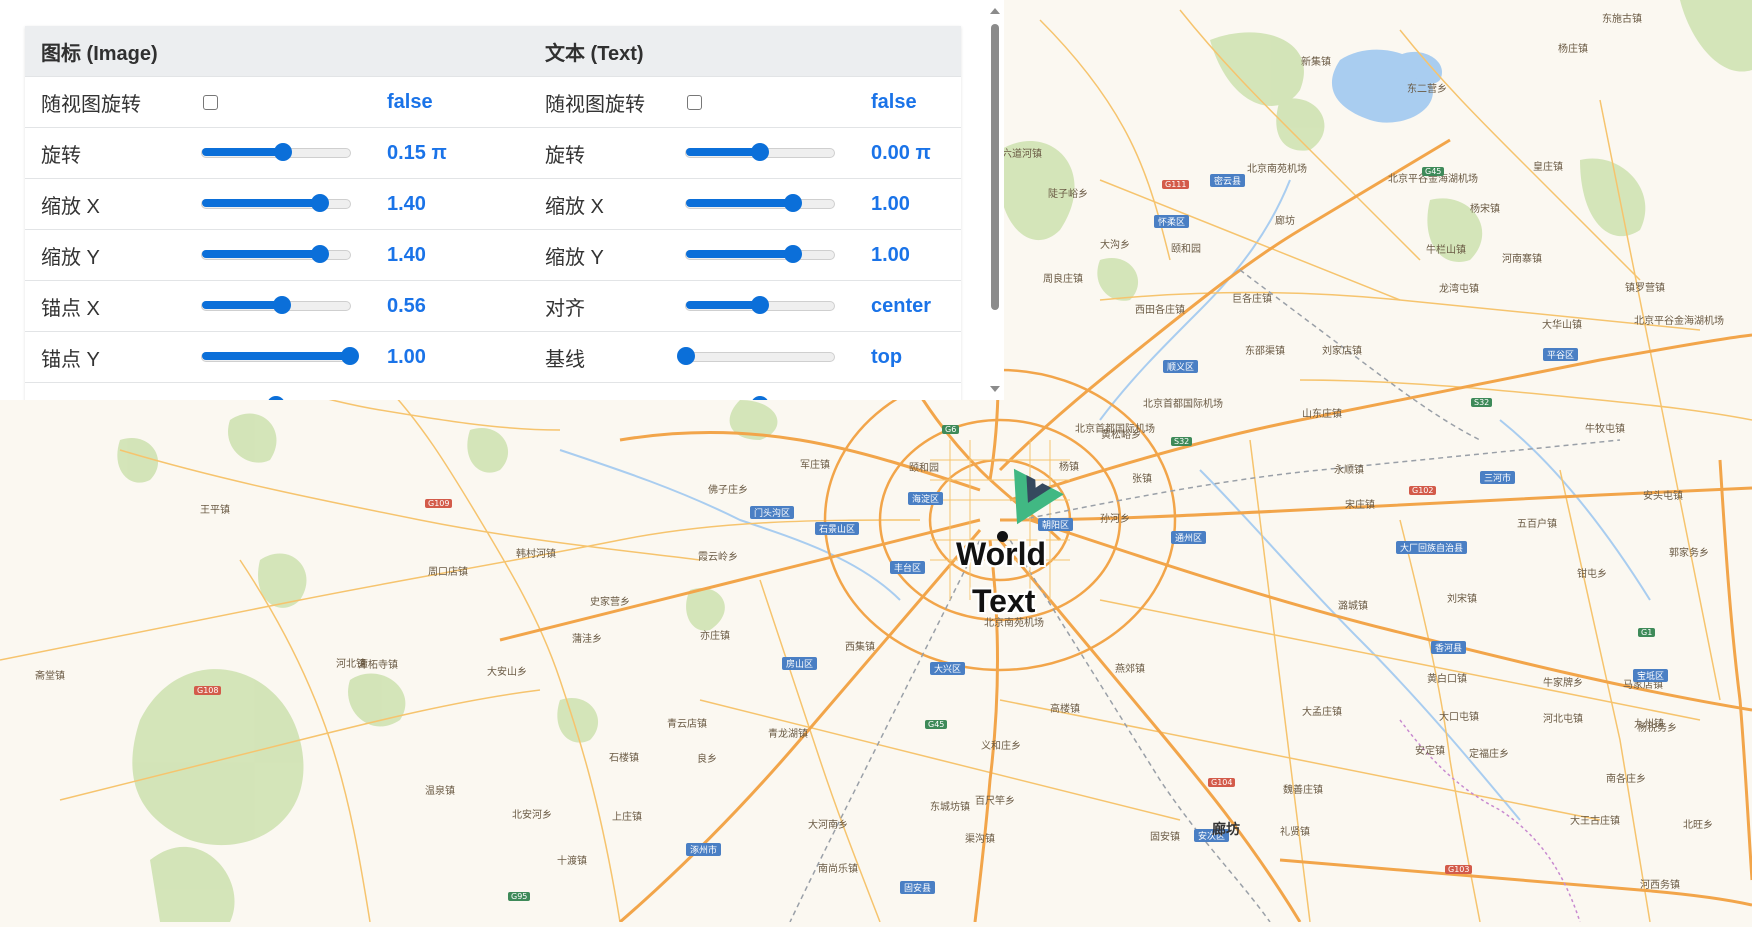  I want to click on map-label: 河北屯镇, so click(1563, 719).